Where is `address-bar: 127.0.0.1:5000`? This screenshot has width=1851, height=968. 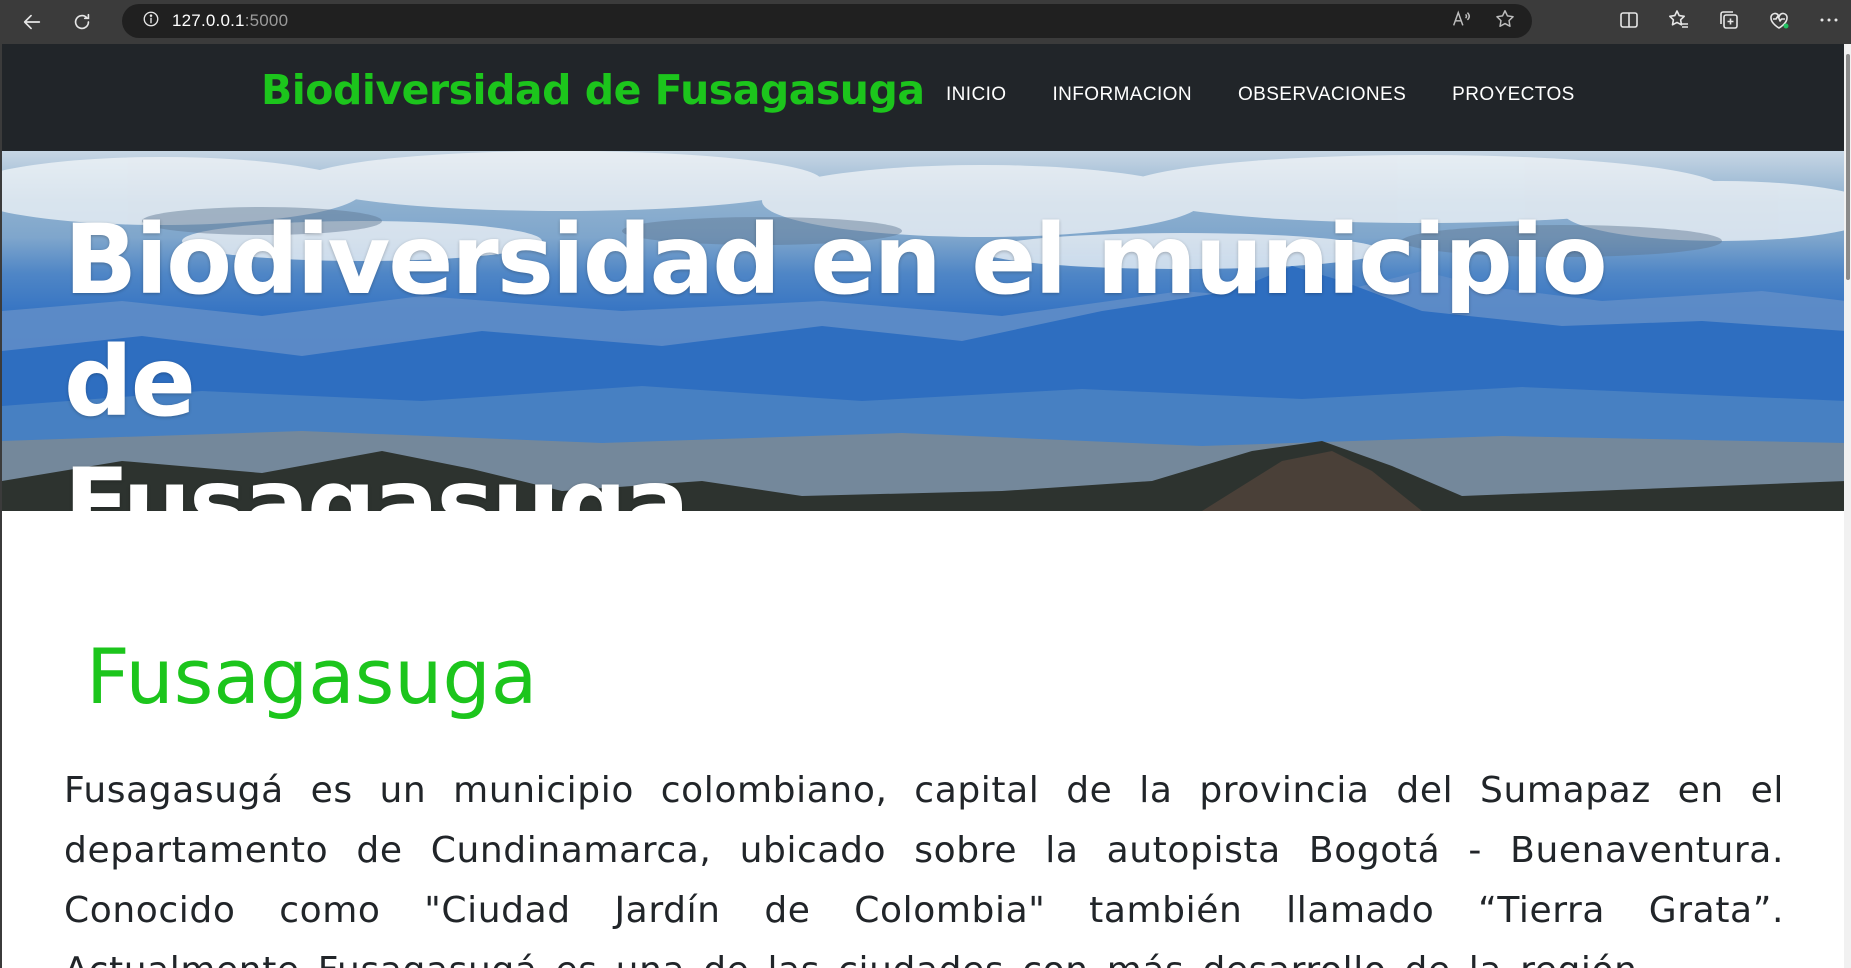
address-bar: 127.0.0.1:5000 is located at coordinates (827, 21).